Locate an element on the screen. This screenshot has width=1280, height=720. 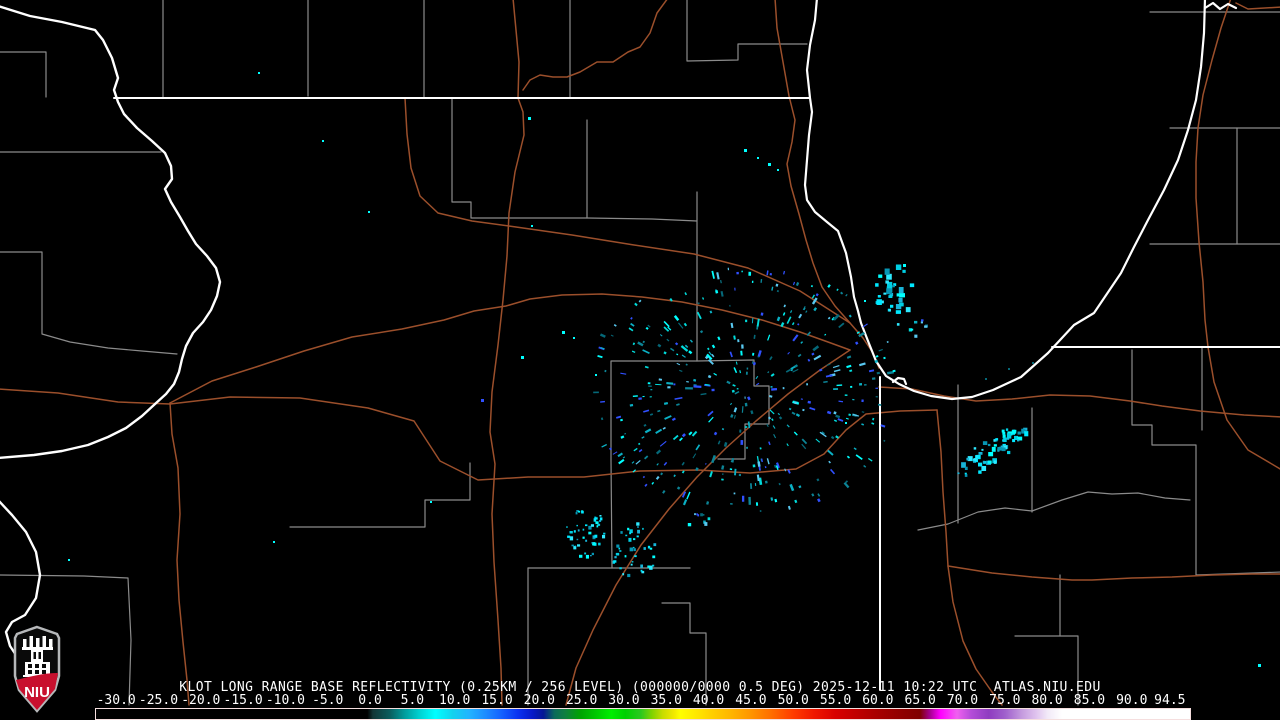
colorbar-tick-label: -20.0 is located at coordinates (201, 700).